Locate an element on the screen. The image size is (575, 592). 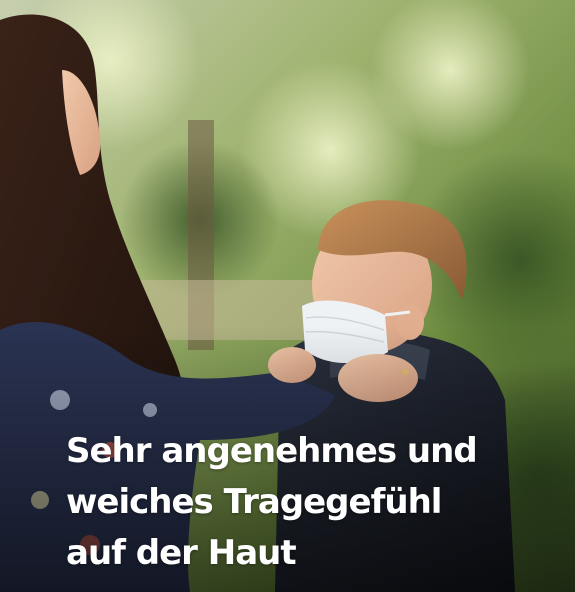
caption-line: auf der Haut is located at coordinates (181, 553).